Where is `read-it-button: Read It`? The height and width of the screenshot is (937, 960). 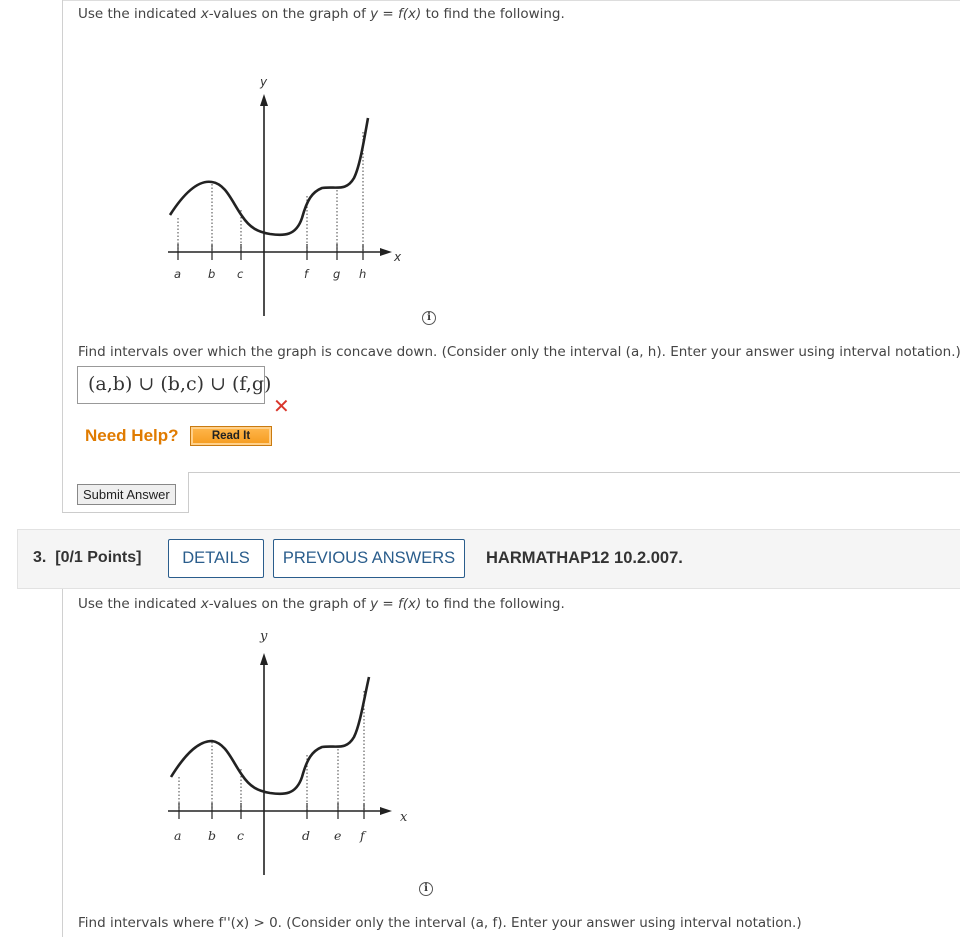 read-it-button: Read It is located at coordinates (231, 436).